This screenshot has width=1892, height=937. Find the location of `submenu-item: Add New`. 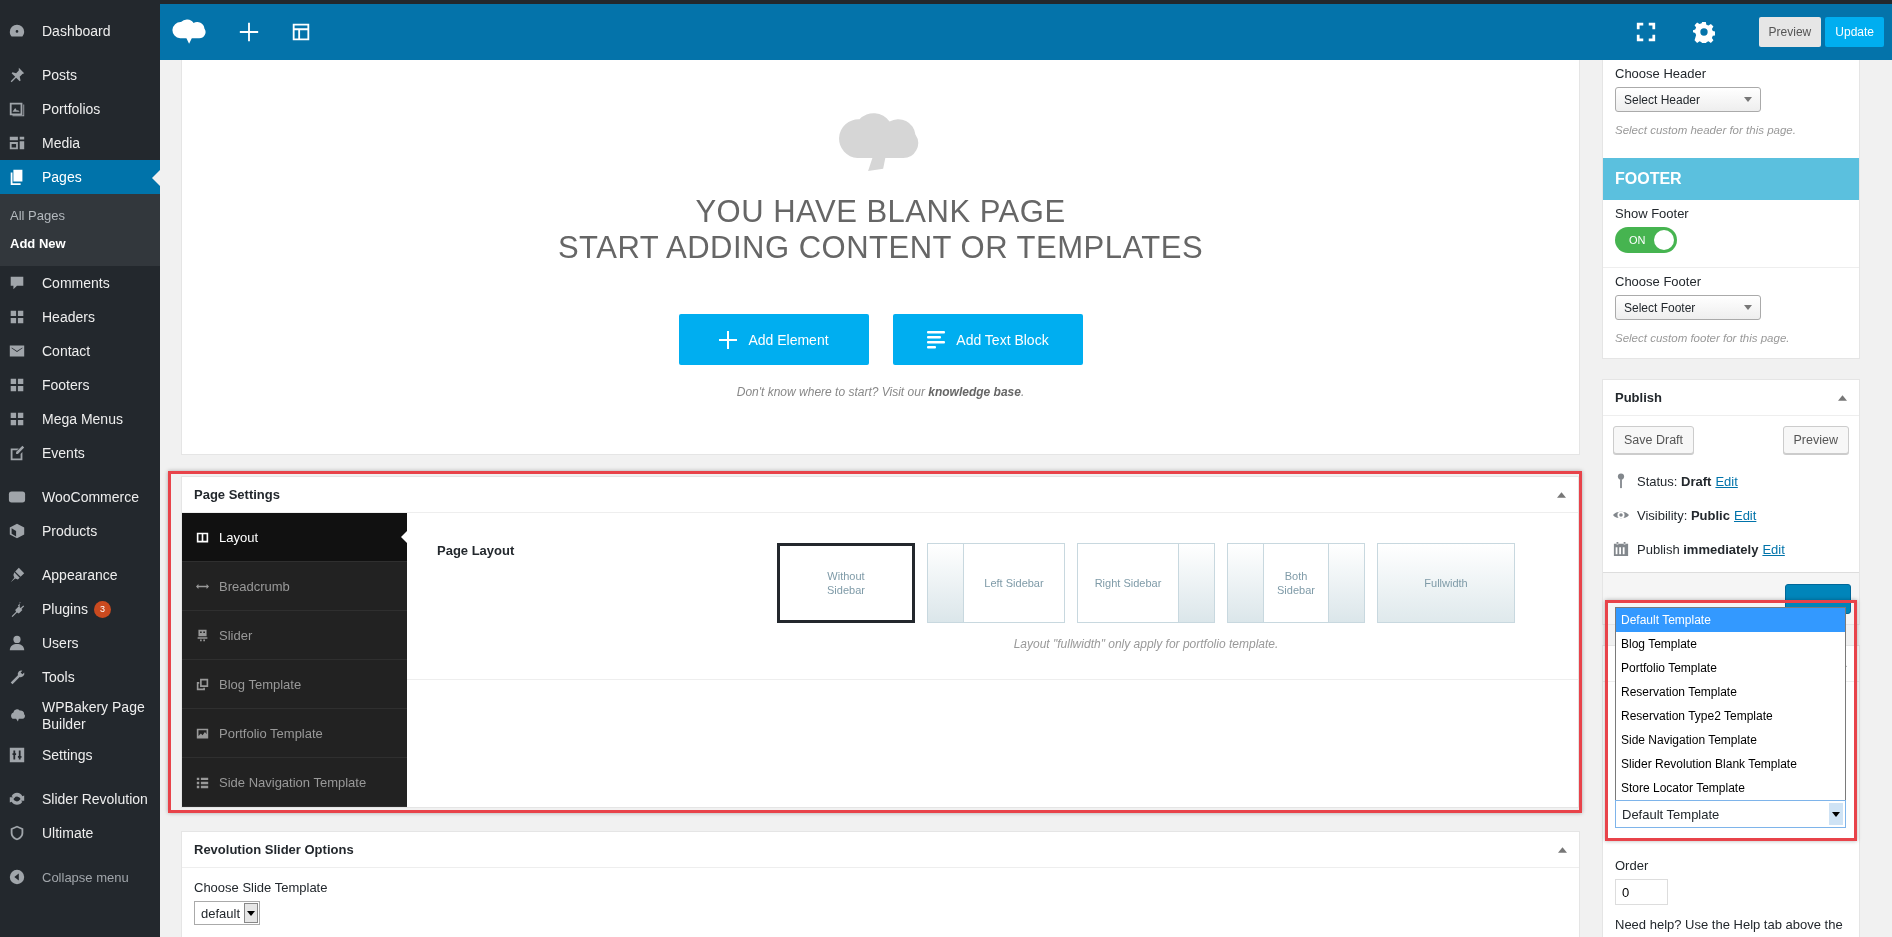

submenu-item: Add New is located at coordinates (80, 244).